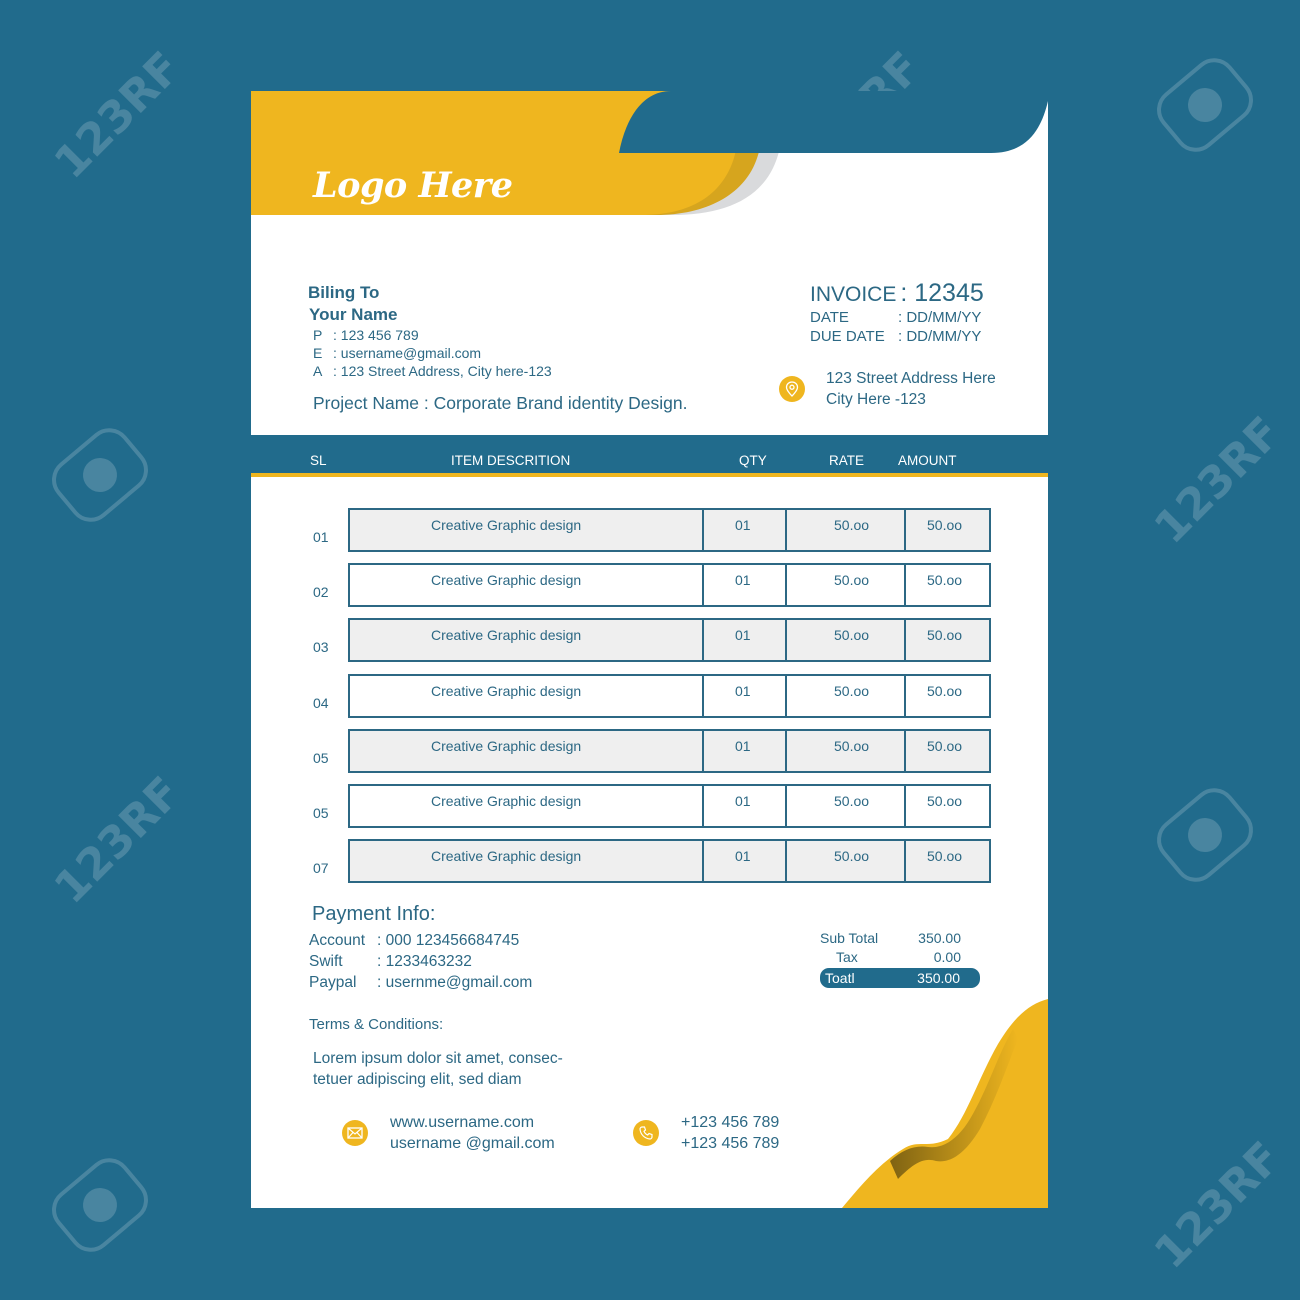 The width and height of the screenshot is (1300, 1300). I want to click on invoice-date: DATE : DD/MM/YY, so click(897, 317).